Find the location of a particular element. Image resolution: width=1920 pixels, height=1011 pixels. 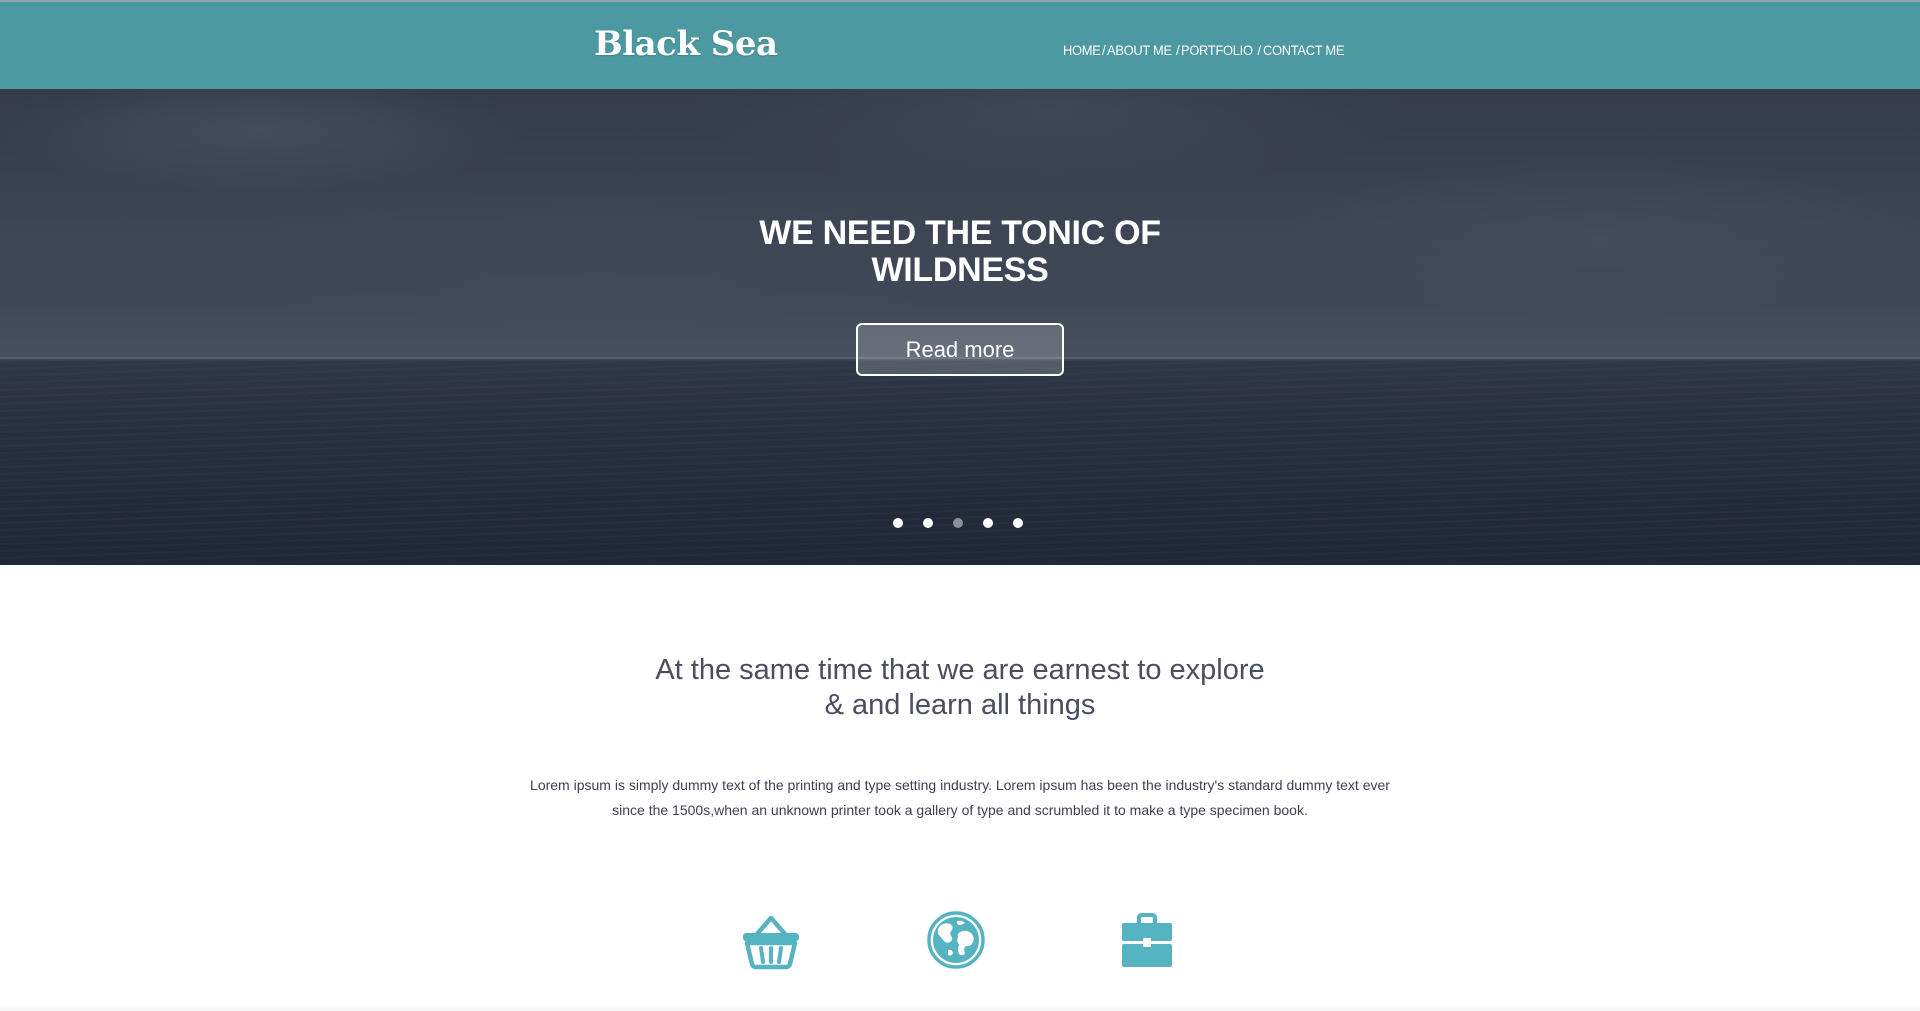

hero-title: WE NEED THE TONIC OF WILDNESS is located at coordinates (960, 252).